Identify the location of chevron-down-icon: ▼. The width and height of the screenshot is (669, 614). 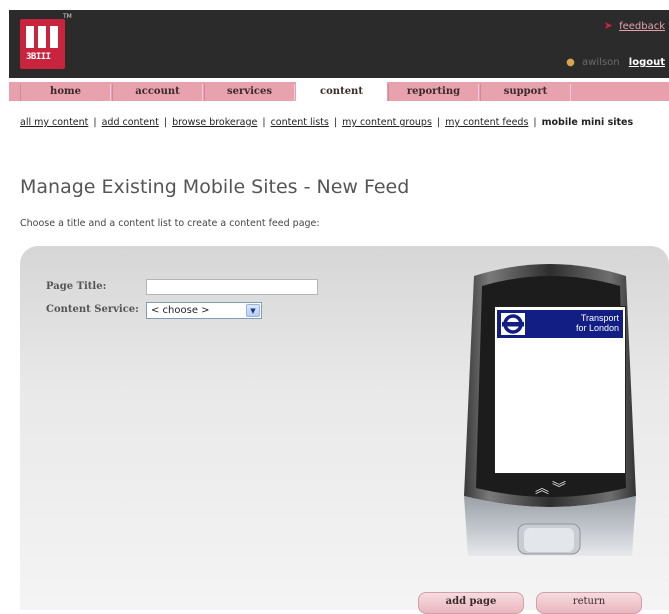
(253, 310).